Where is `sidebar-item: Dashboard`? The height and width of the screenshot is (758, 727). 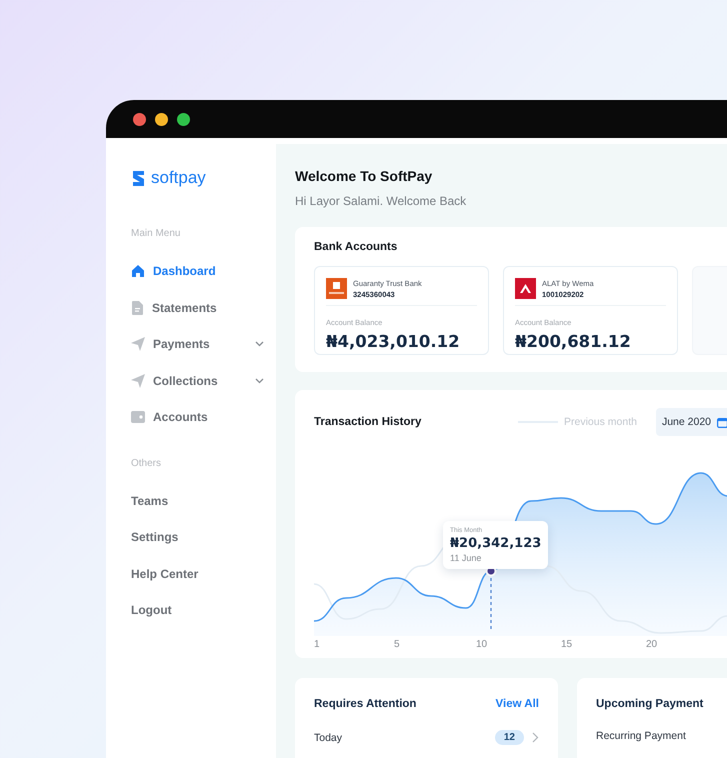 sidebar-item: Dashboard is located at coordinates (197, 271).